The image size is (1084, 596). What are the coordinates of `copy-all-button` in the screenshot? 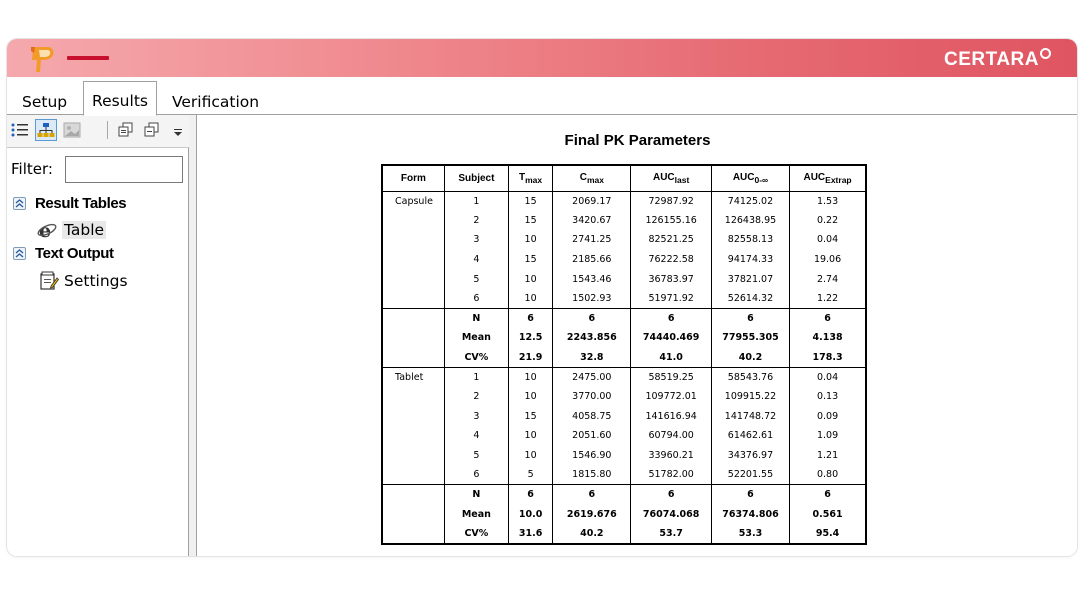 It's located at (152, 130).